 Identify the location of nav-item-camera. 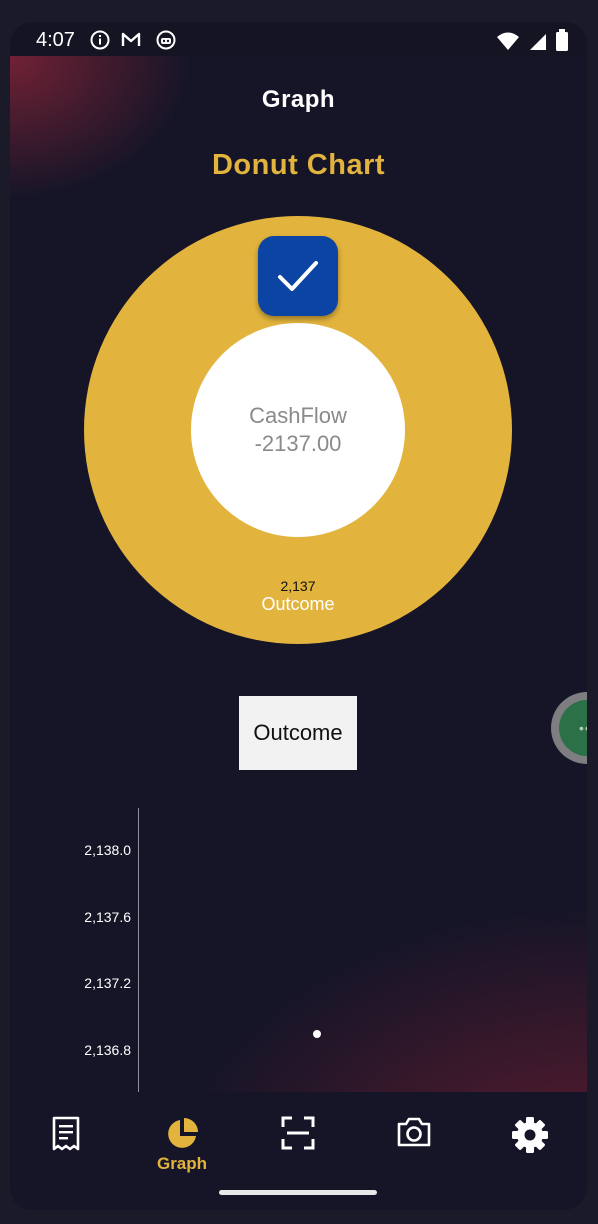
(414, 1146).